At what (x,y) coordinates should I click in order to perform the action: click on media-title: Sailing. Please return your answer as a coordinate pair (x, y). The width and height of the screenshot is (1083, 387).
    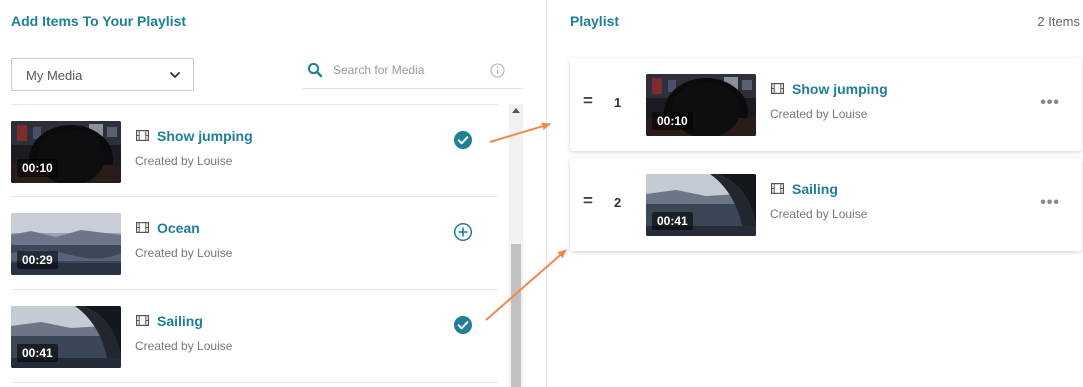
    Looking at the image, I should click on (180, 321).